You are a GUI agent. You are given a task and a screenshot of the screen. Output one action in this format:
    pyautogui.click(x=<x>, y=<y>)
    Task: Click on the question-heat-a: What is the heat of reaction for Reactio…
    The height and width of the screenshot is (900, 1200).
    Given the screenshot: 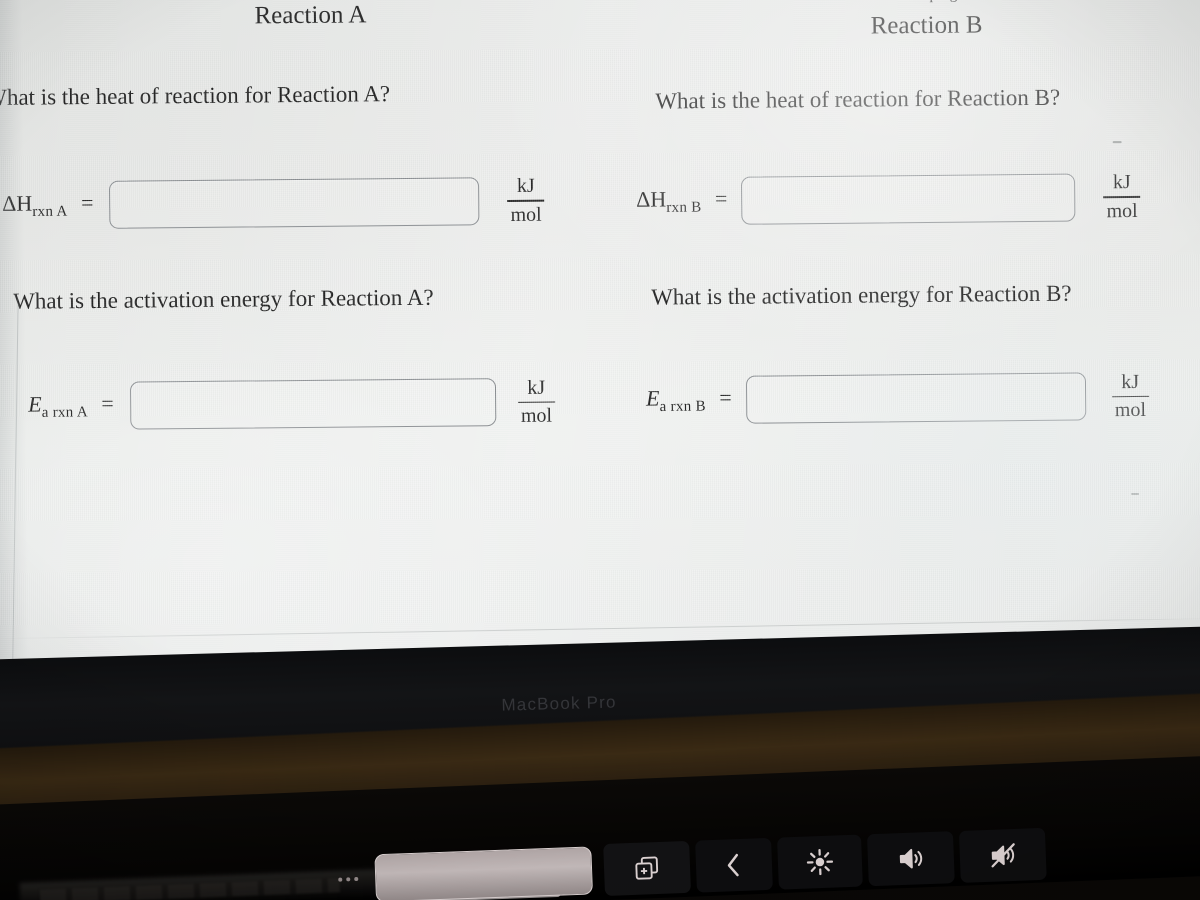 What is the action you would take?
    pyautogui.click(x=195, y=96)
    